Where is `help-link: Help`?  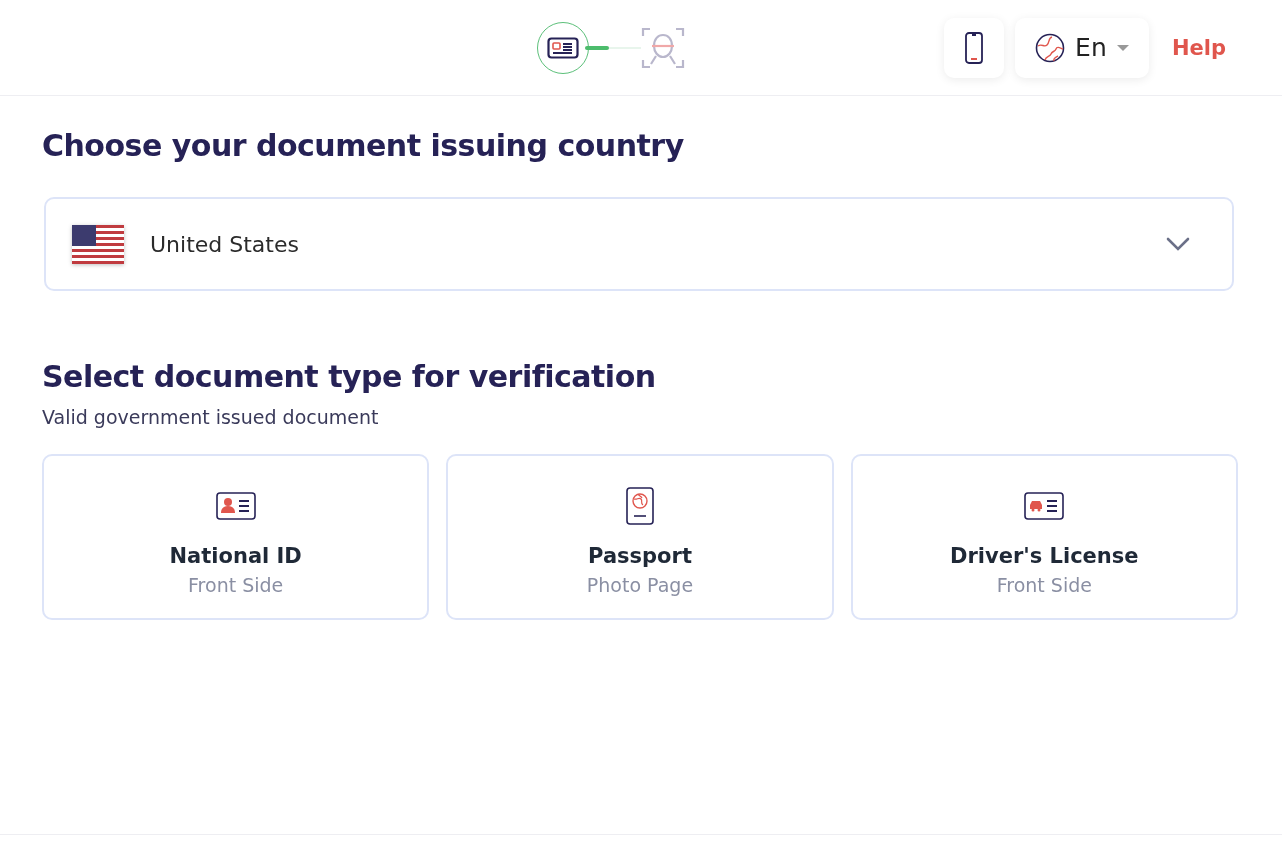 help-link: Help is located at coordinates (1198, 47).